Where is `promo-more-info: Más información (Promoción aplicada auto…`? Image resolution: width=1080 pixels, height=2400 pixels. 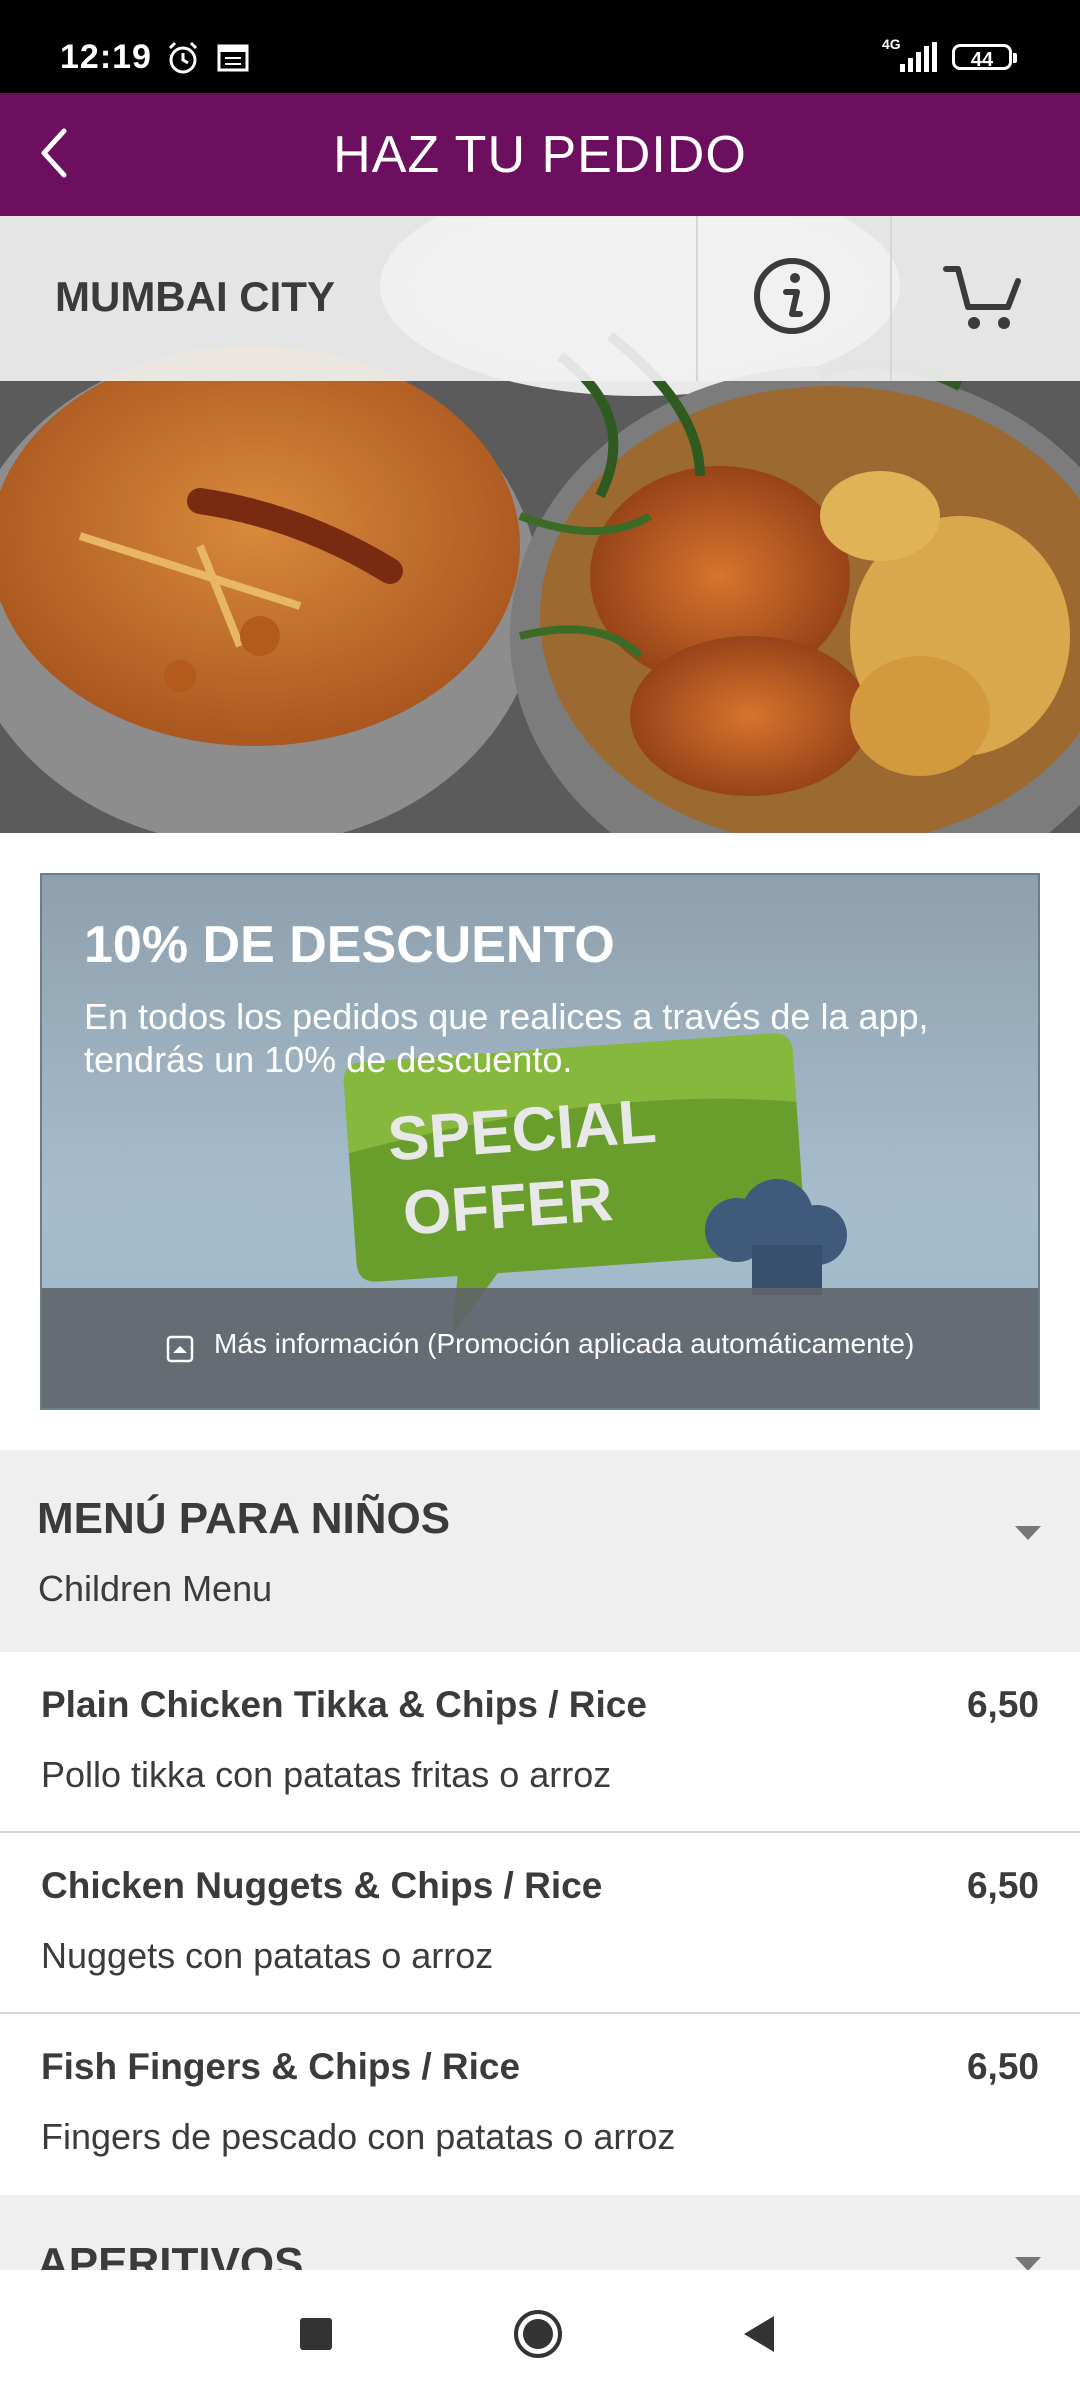
promo-more-info: Más información (Promoción aplicada auto… is located at coordinates (540, 1348).